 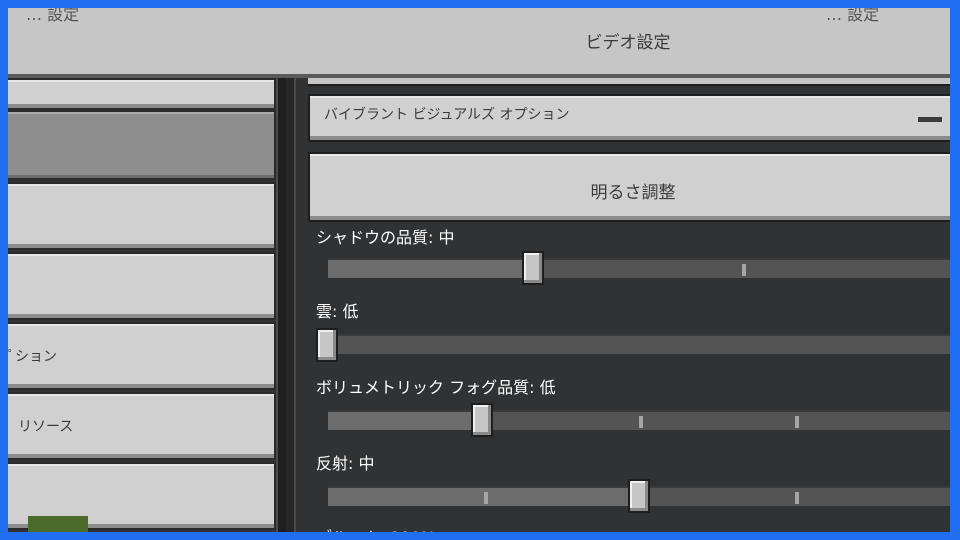 What do you see at coordinates (385, 237) in the screenshot?
I see `shadow-quality-label: シャドウの品質: 中` at bounding box center [385, 237].